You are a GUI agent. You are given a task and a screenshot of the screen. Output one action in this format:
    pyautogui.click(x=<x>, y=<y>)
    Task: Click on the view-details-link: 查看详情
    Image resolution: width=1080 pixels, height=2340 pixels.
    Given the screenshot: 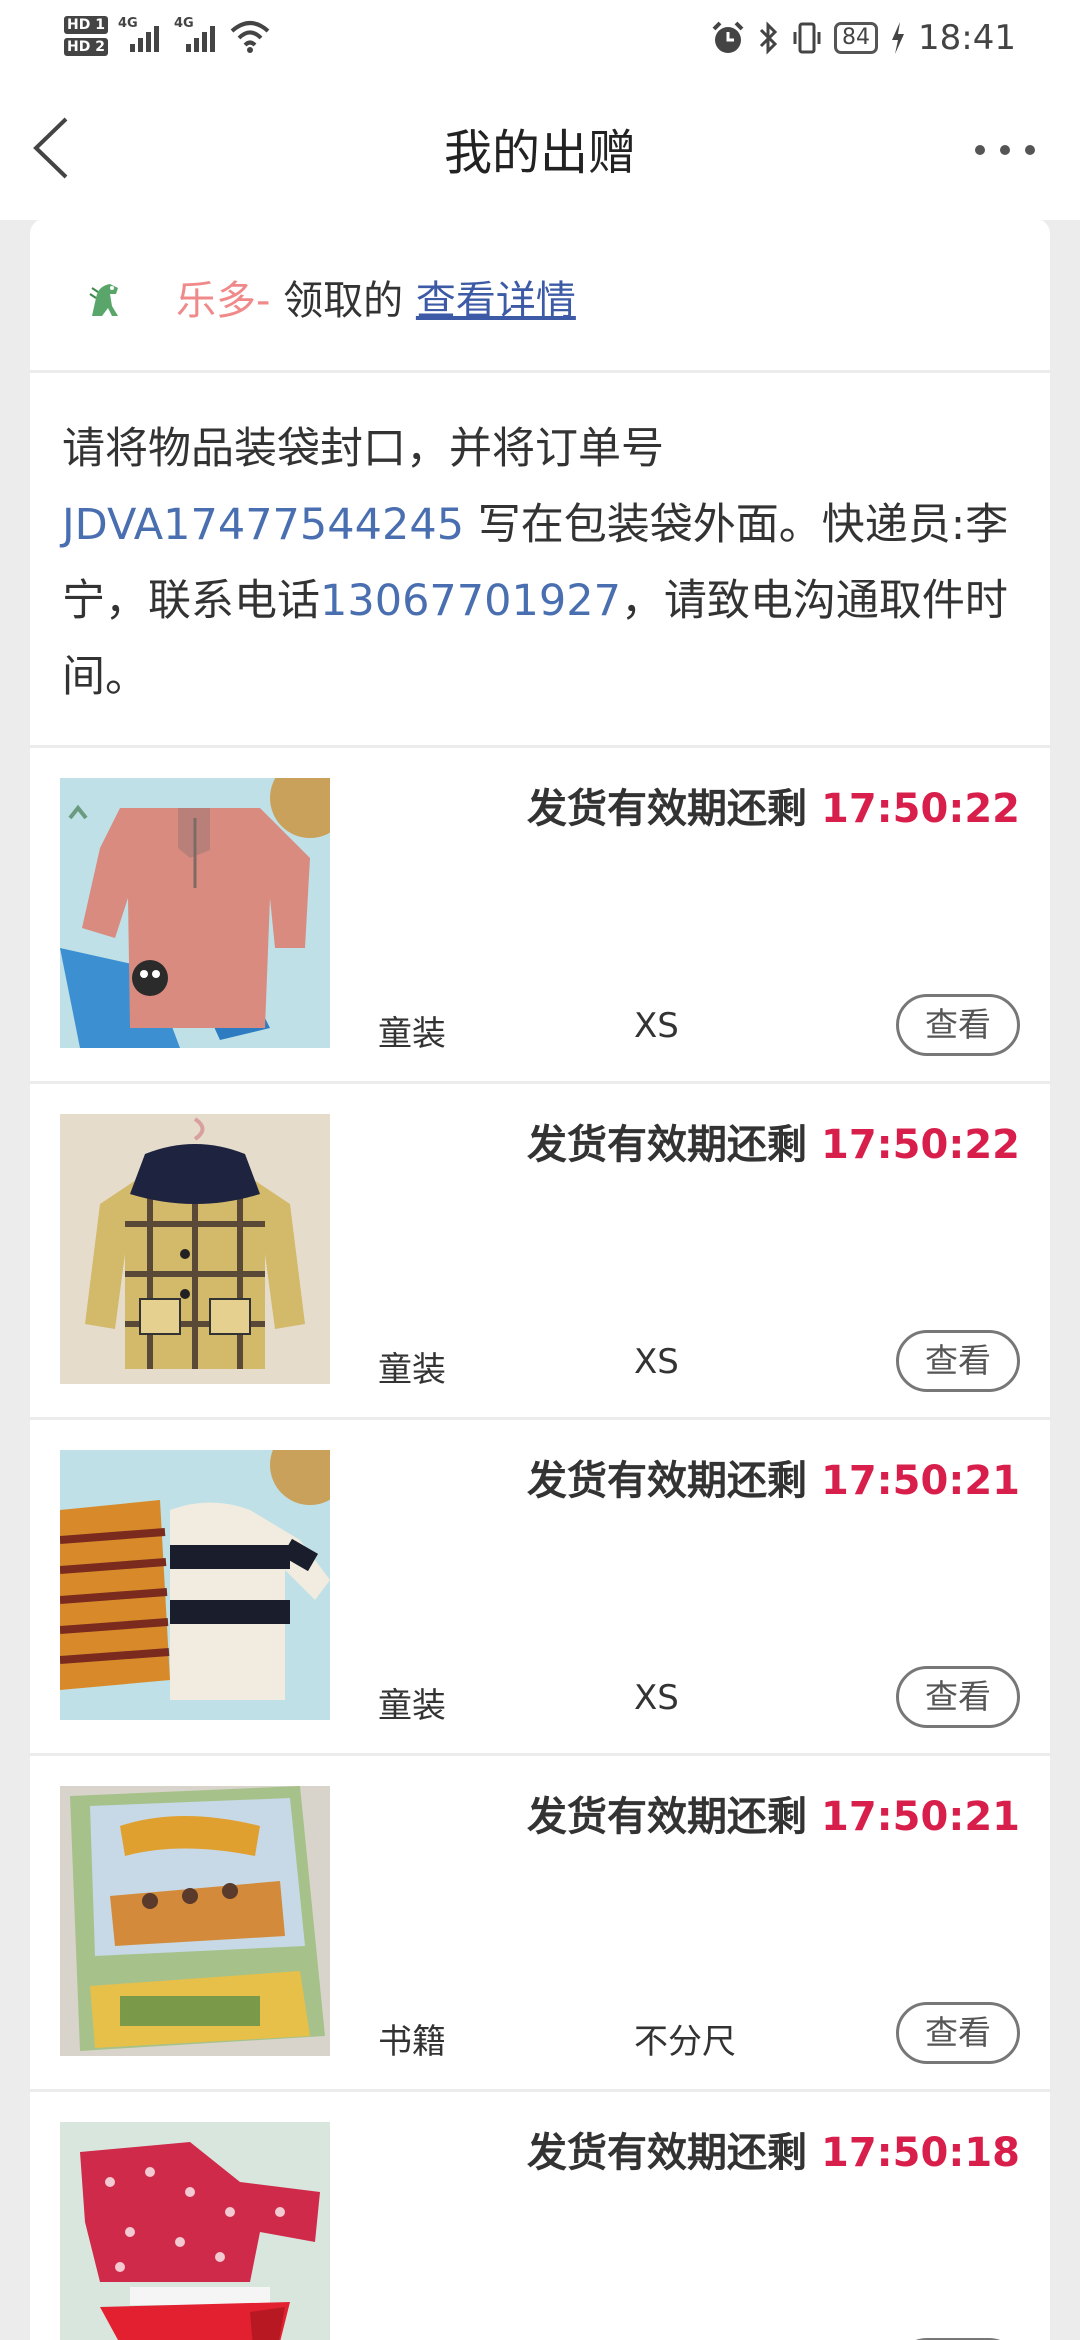 What is the action you would take?
    pyautogui.click(x=496, y=301)
    